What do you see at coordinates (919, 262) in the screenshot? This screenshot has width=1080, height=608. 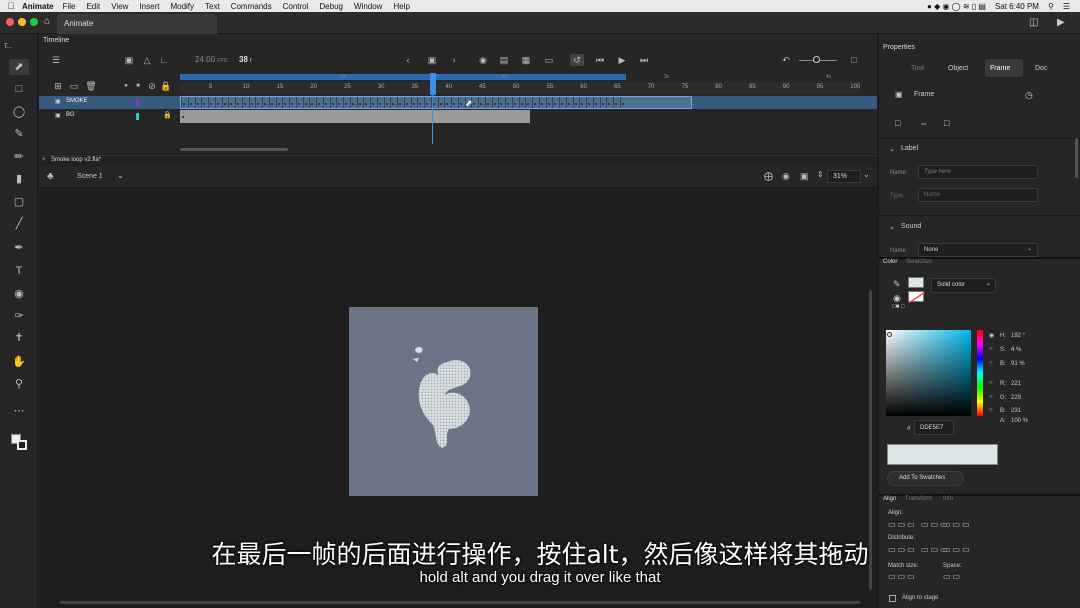 I see `tab-swatches: Swatches` at bounding box center [919, 262].